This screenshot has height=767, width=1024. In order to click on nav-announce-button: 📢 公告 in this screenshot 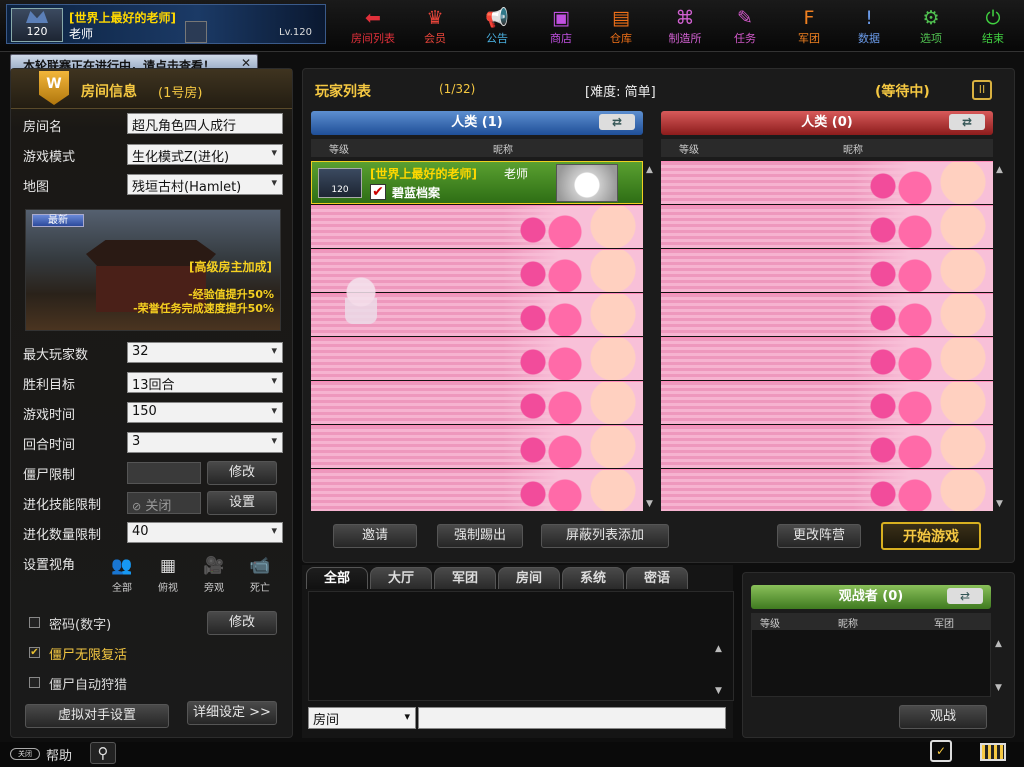, I will do `click(497, 26)`.